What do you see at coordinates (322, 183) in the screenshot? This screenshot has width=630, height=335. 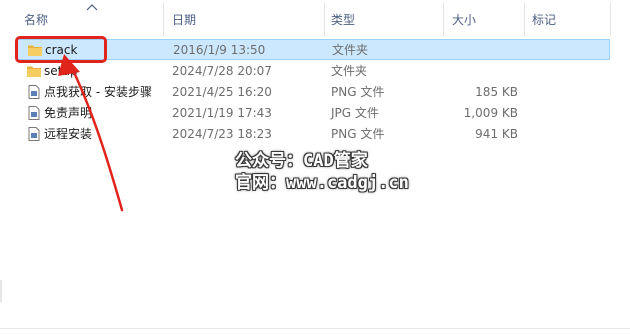 I see `watermark-website: 官网：www.cadgj.cn` at bounding box center [322, 183].